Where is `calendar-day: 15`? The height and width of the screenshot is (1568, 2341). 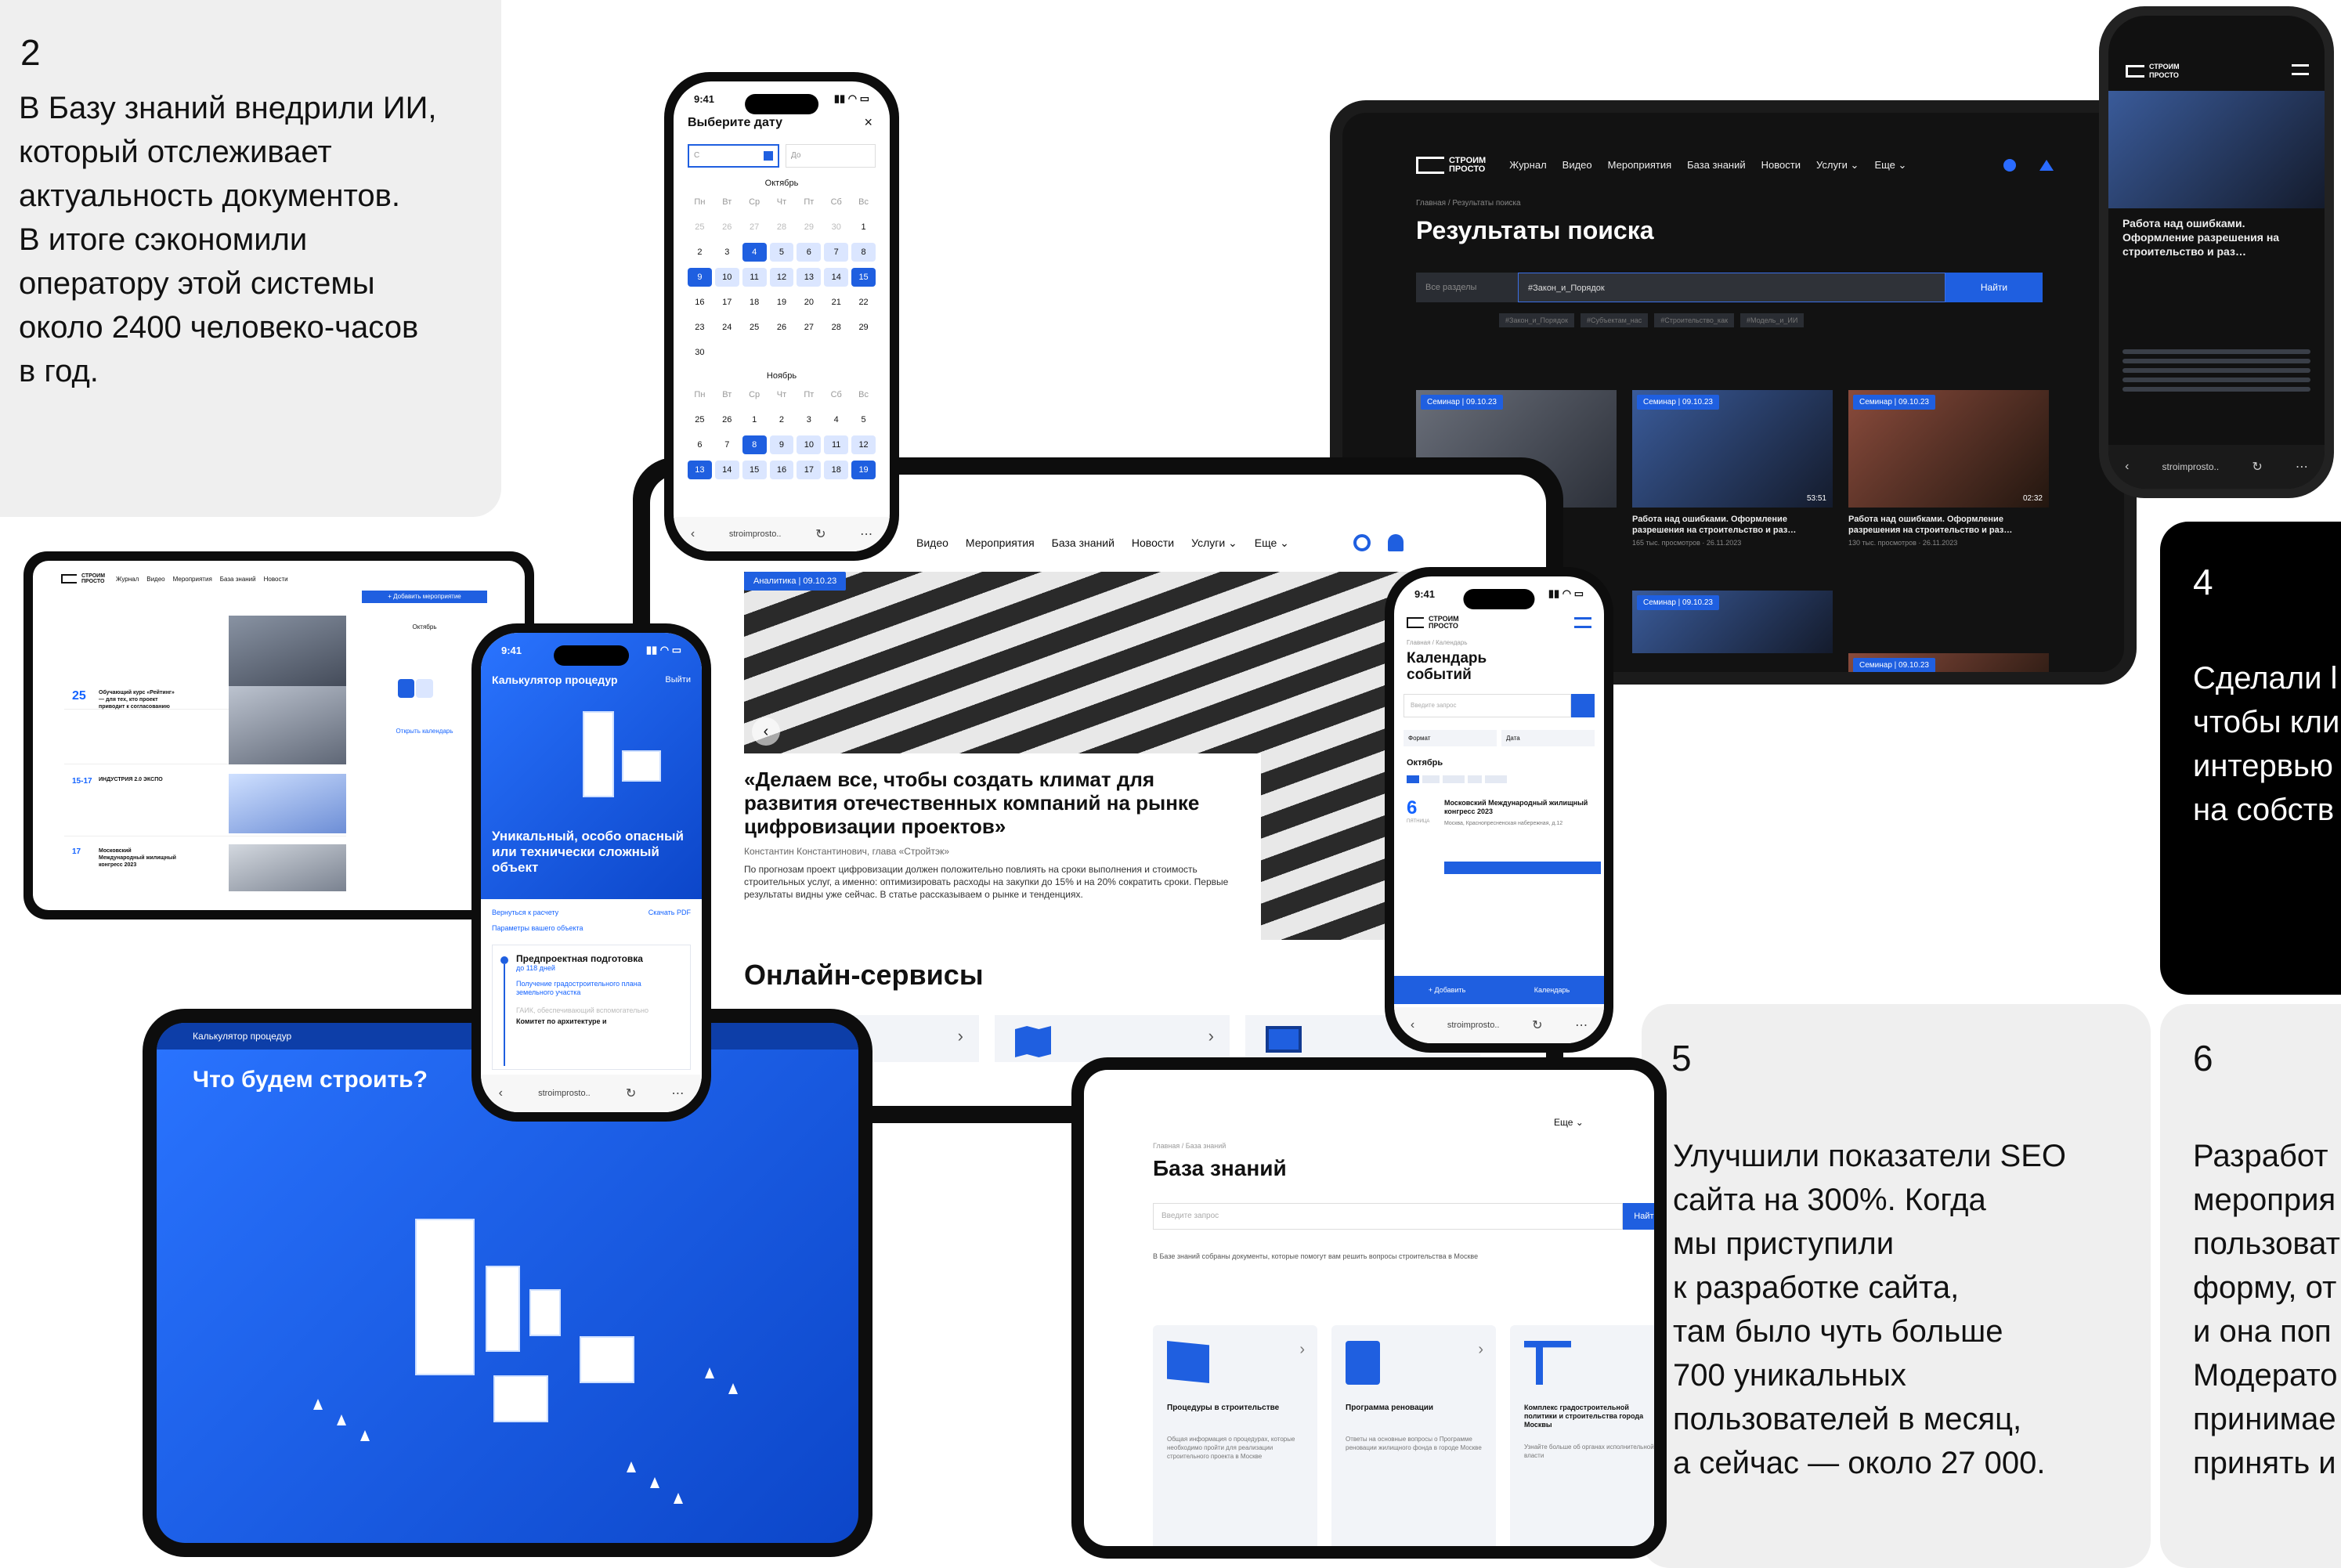 calendar-day: 15 is located at coordinates (754, 470).